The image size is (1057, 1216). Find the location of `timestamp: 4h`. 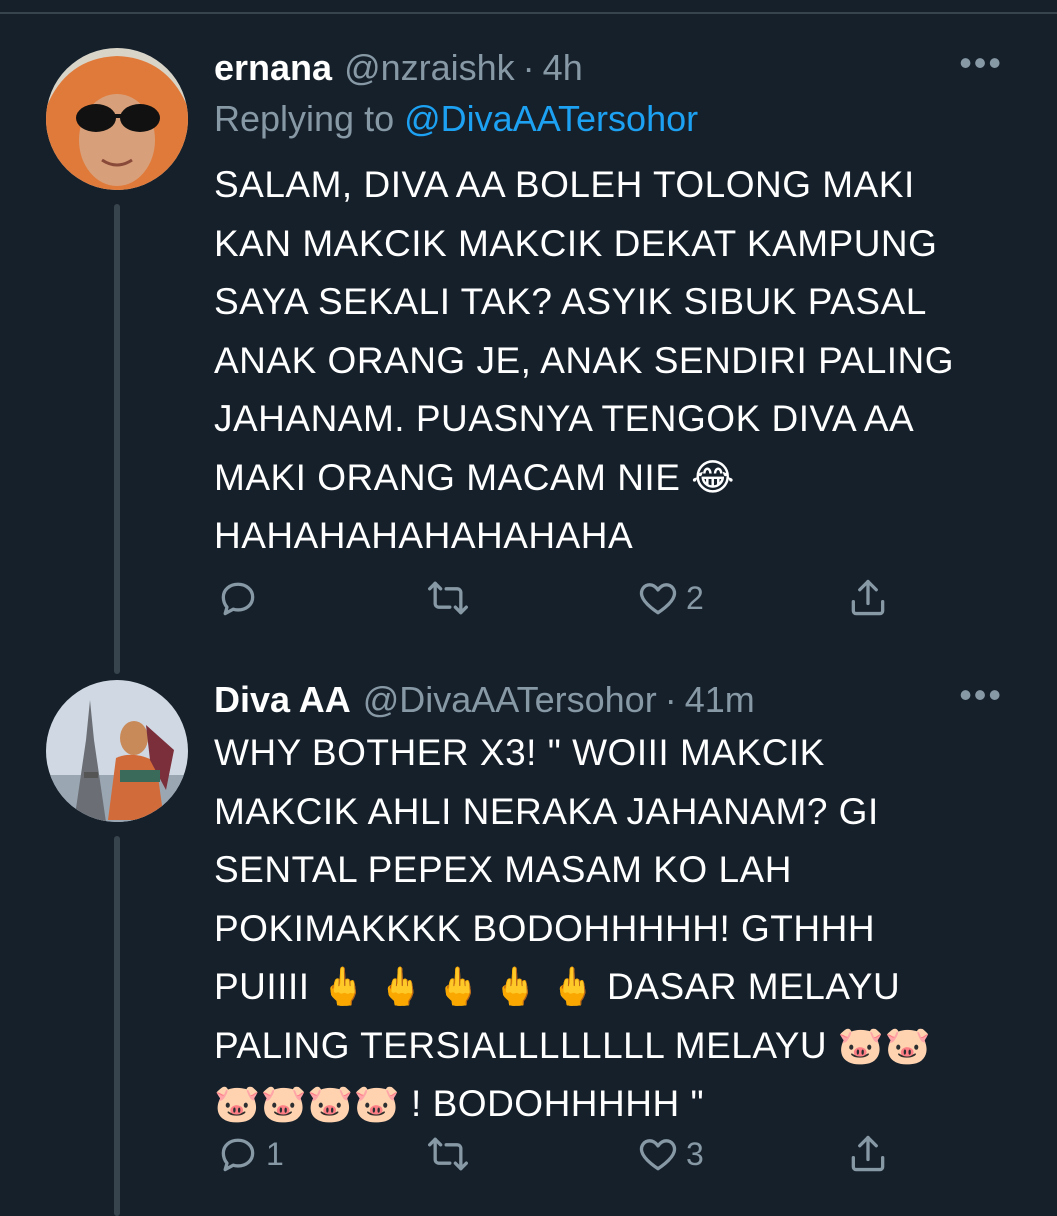

timestamp: 4h is located at coordinates (563, 68).